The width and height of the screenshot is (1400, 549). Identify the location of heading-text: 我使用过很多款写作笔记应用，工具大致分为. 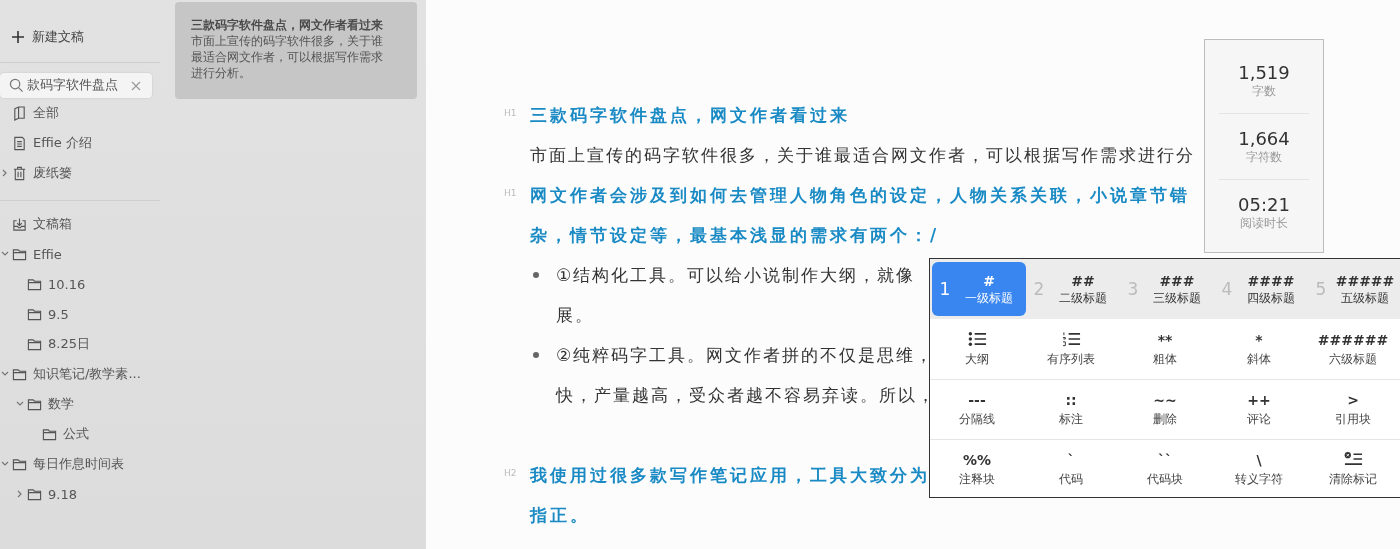
(730, 475).